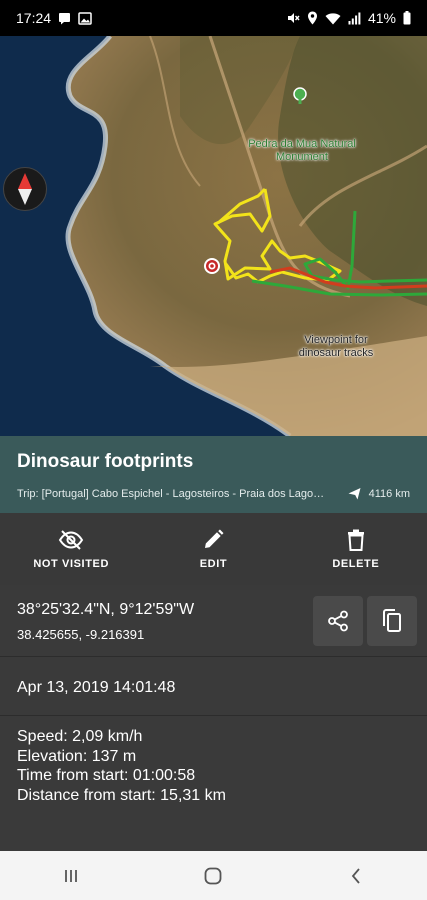 Image resolution: width=427 pixels, height=900 pixels. I want to click on share-button, so click(338, 621).